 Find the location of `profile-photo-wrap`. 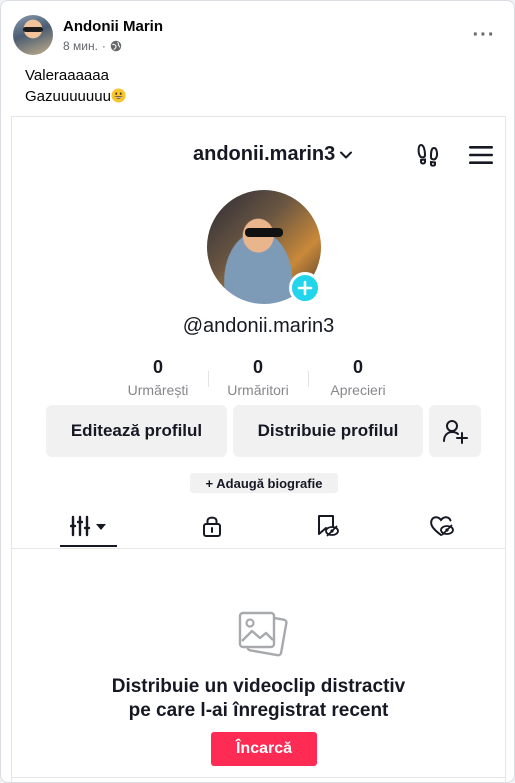

profile-photo-wrap is located at coordinates (264, 247).